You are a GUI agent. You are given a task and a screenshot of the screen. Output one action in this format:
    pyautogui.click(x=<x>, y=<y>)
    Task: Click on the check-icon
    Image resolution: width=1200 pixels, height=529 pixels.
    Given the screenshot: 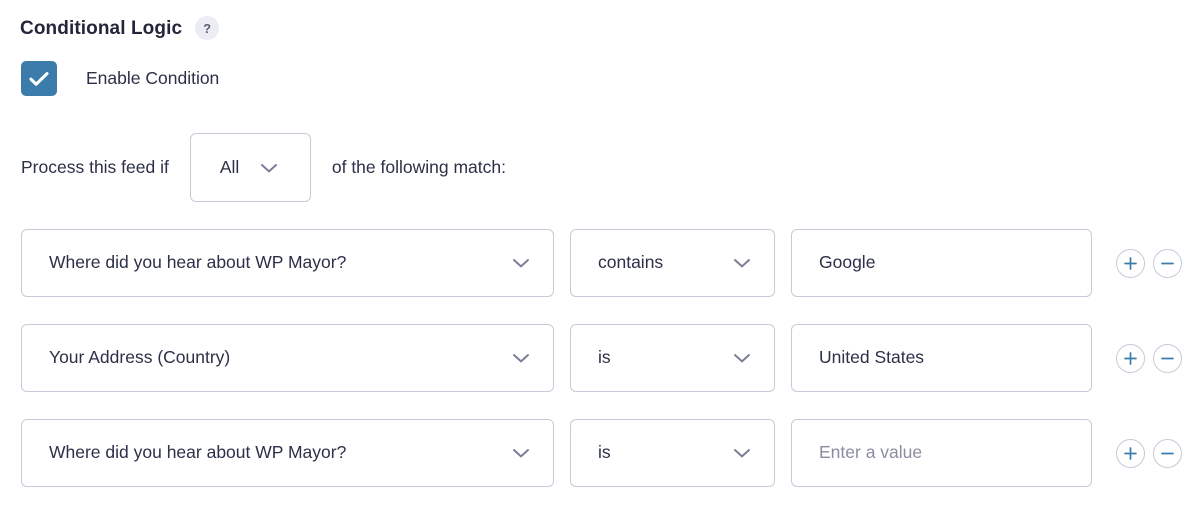 What is the action you would take?
    pyautogui.click(x=39, y=79)
    